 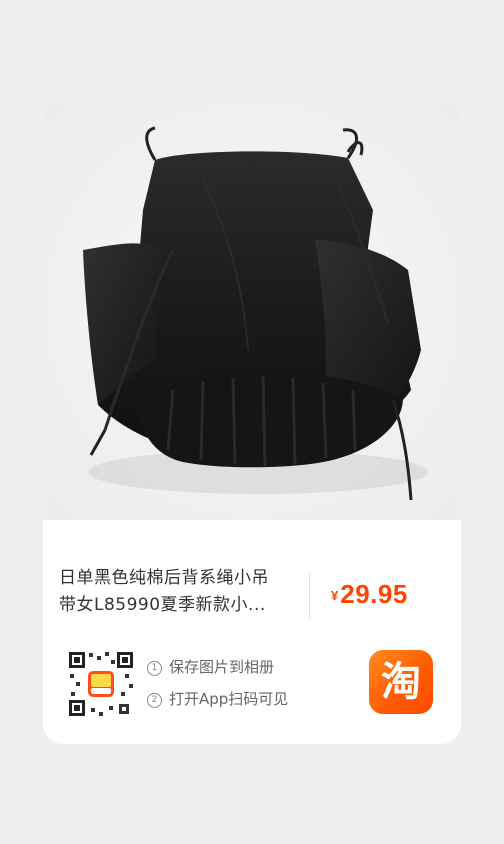 I want to click on step-save-image: 1 保存图片到相册, so click(x=242, y=670).